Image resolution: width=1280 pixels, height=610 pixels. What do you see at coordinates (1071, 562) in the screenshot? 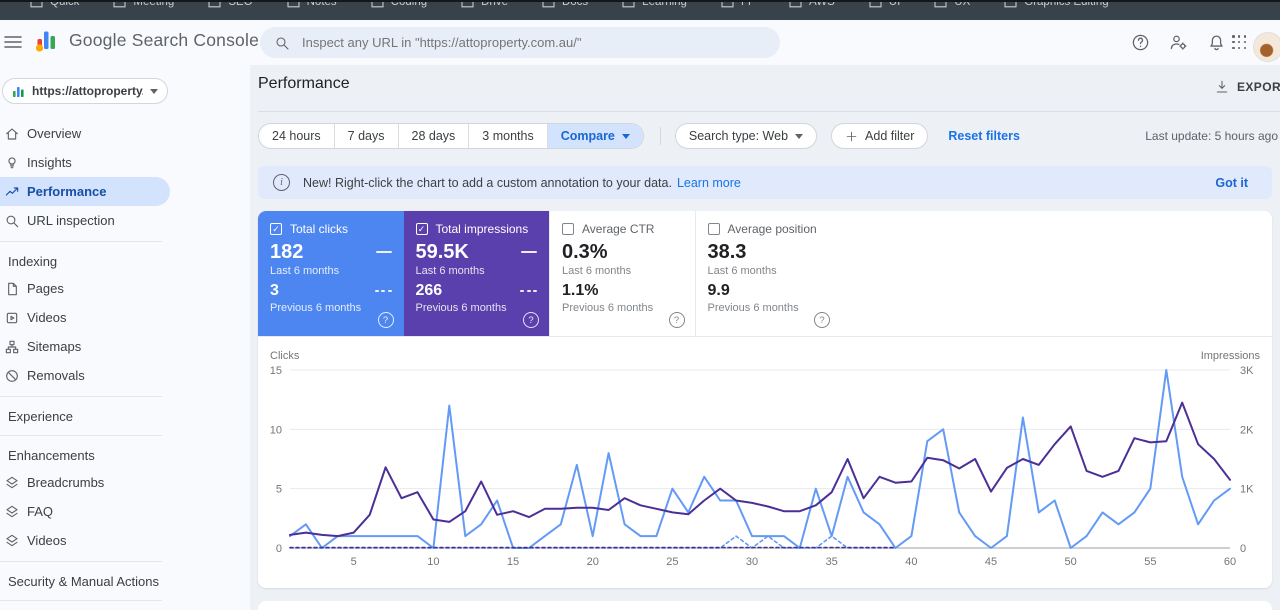
I see `svg-text: 50` at bounding box center [1071, 562].